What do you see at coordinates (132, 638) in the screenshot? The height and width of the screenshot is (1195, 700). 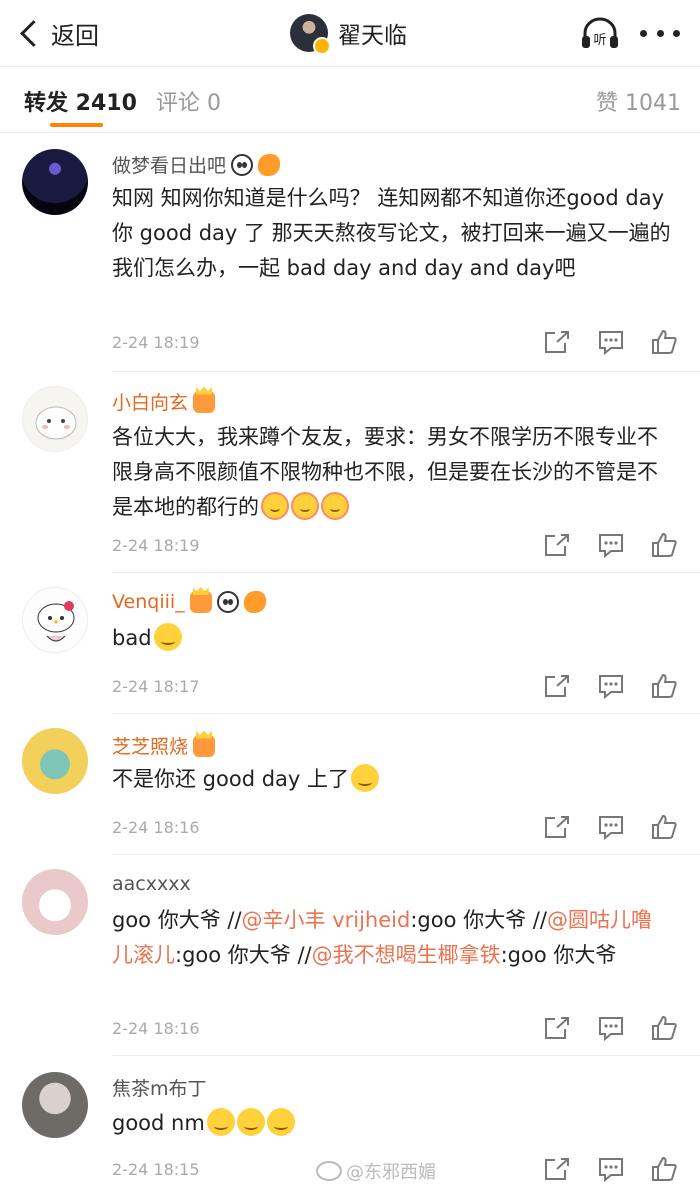 I see `comment-text-content: bad` at bounding box center [132, 638].